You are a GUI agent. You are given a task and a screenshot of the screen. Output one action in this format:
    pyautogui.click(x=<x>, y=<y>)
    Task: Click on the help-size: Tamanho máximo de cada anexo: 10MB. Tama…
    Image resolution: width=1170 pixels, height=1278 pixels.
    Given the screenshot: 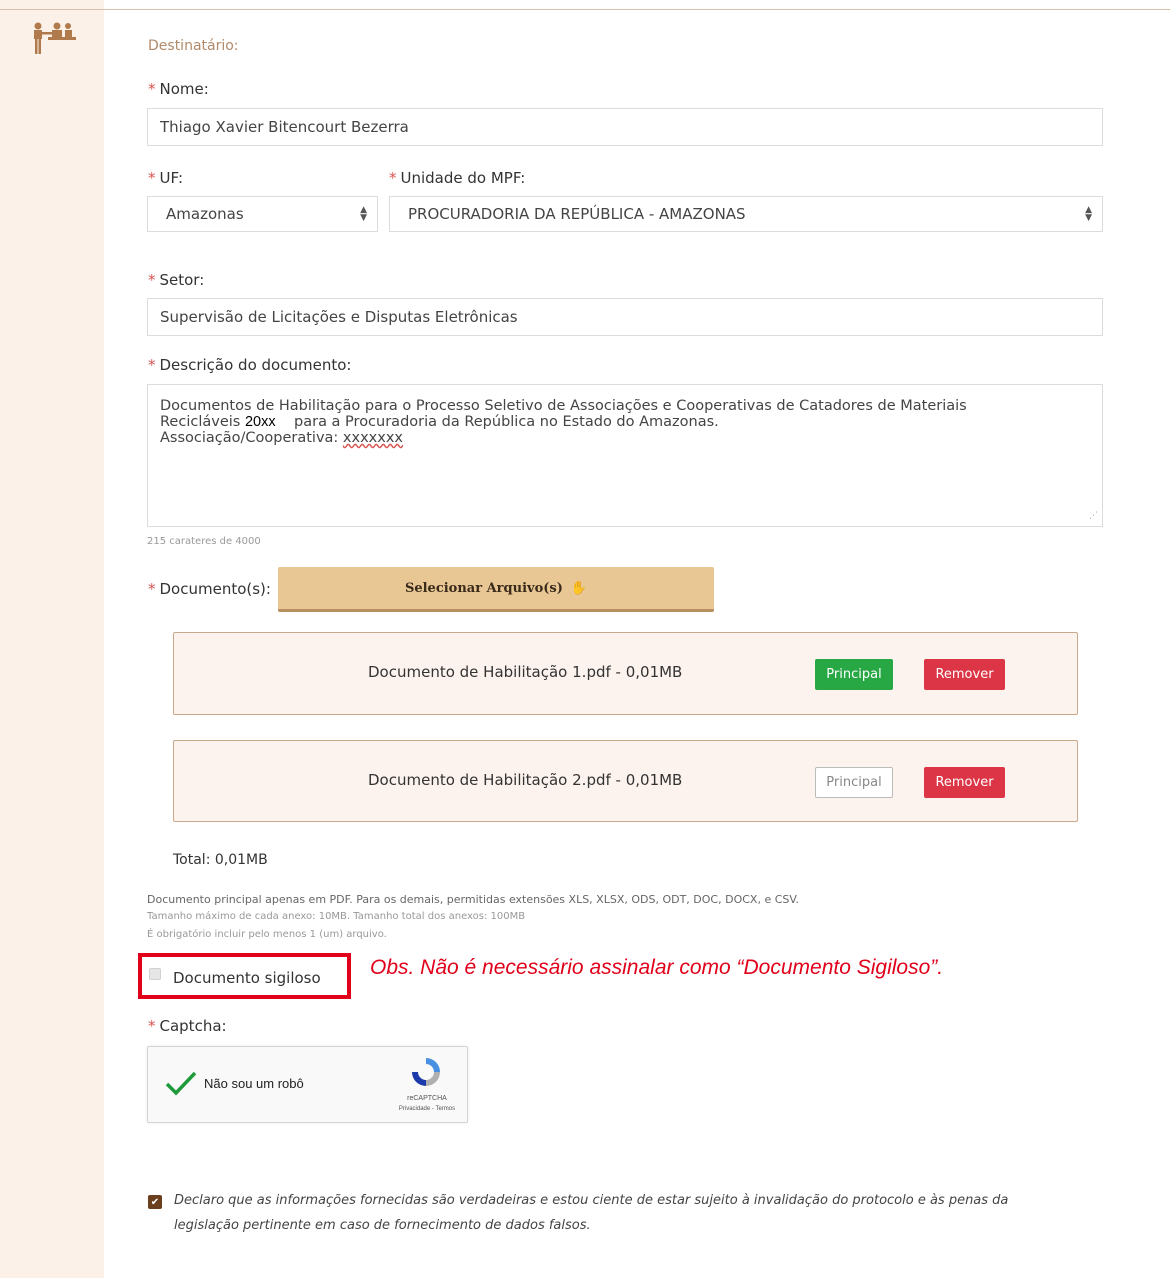 What is the action you would take?
    pyautogui.click(x=336, y=916)
    